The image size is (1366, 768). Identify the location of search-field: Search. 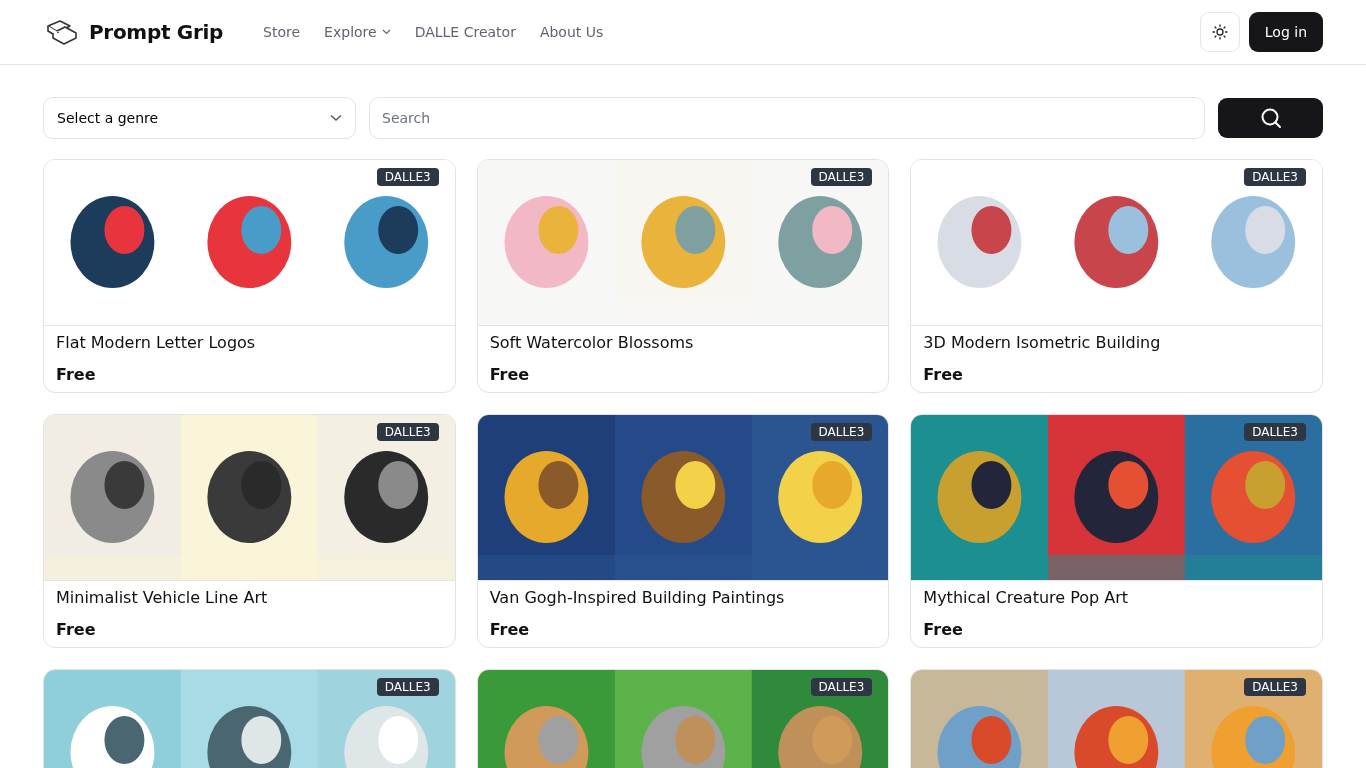
(787, 118).